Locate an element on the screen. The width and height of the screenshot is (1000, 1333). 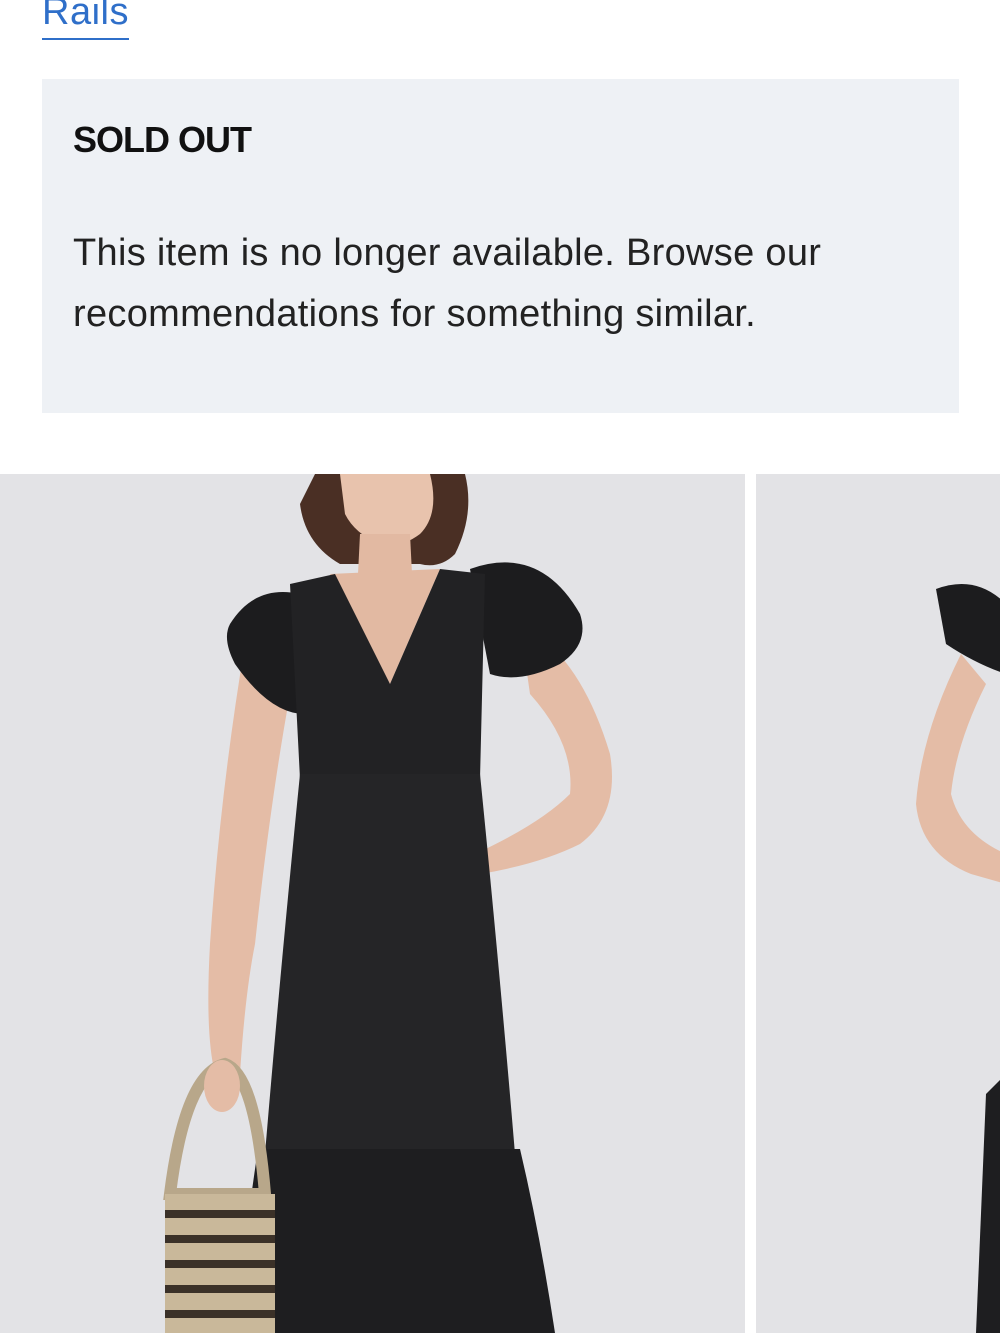
sold-out-title: SOLD OUT is located at coordinates (162, 139).